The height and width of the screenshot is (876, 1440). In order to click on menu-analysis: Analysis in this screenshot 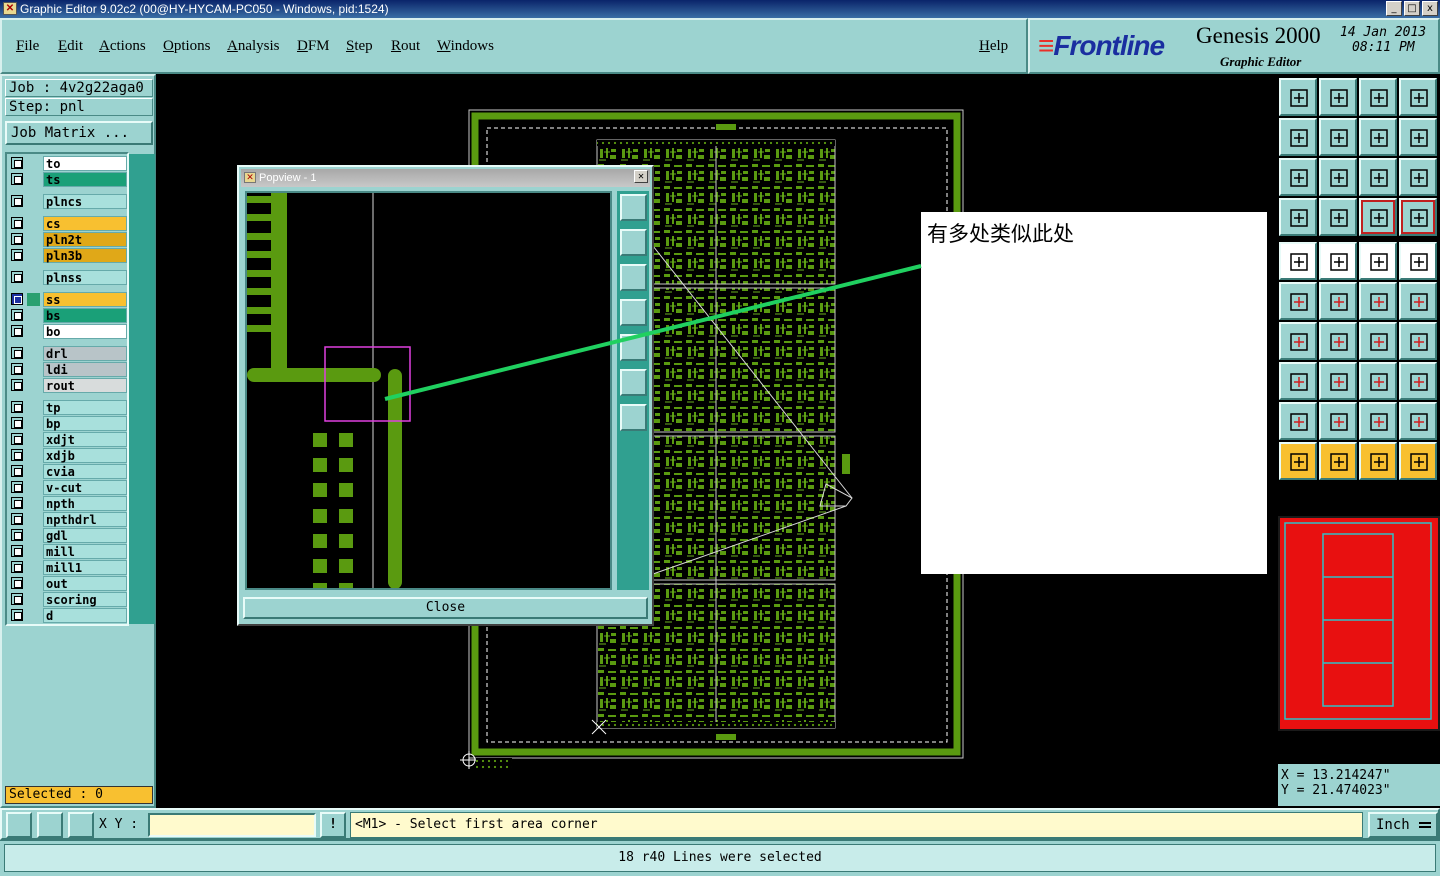, I will do `click(253, 46)`.